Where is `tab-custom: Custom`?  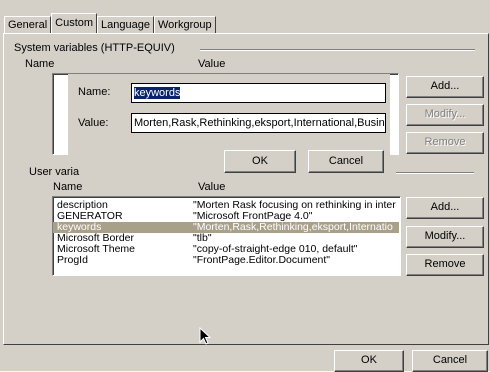 tab-custom: Custom is located at coordinates (74, 23).